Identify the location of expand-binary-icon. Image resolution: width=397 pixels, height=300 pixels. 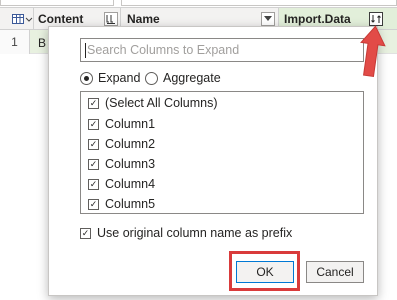
(110, 19).